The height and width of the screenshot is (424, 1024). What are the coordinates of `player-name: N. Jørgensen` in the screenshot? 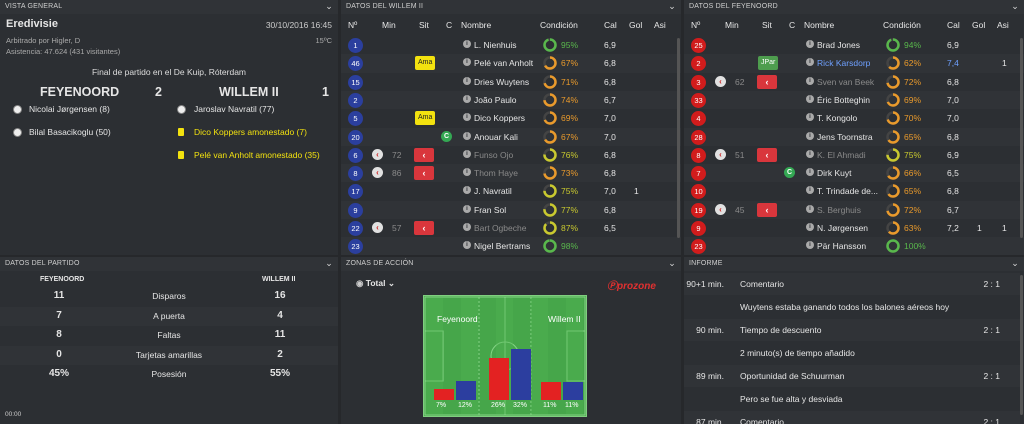 It's located at (842, 228).